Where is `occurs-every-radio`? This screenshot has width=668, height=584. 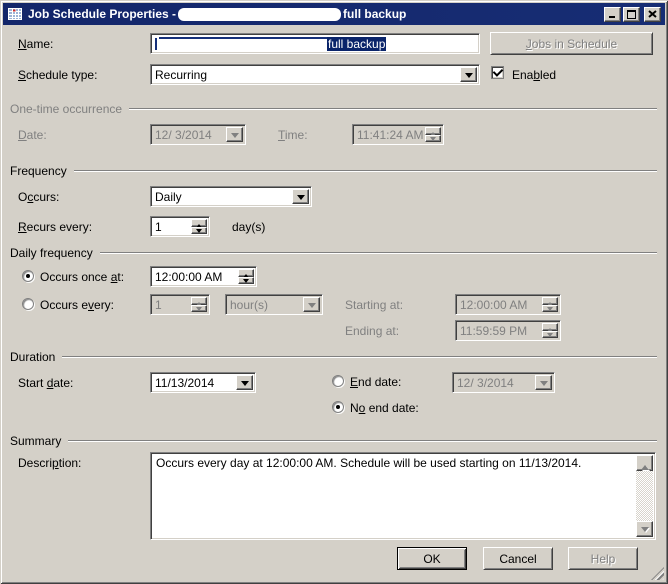
occurs-every-radio is located at coordinates (28, 304).